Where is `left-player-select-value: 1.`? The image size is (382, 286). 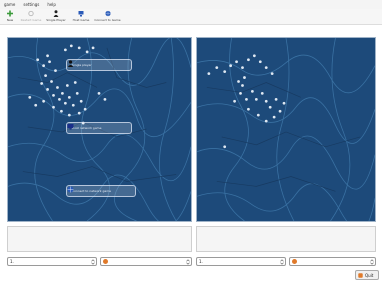 left-player-select-value: 1. is located at coordinates (12, 261).